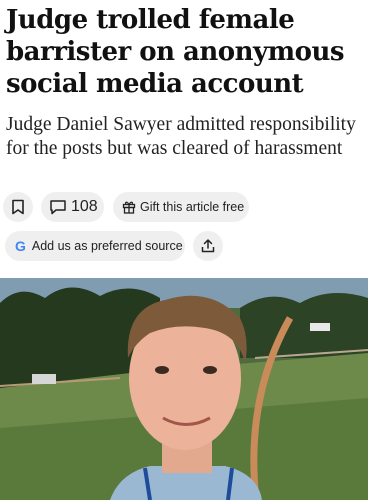 The height and width of the screenshot is (500, 368). What do you see at coordinates (192, 207) in the screenshot?
I see `gift-label: Gift this article free` at bounding box center [192, 207].